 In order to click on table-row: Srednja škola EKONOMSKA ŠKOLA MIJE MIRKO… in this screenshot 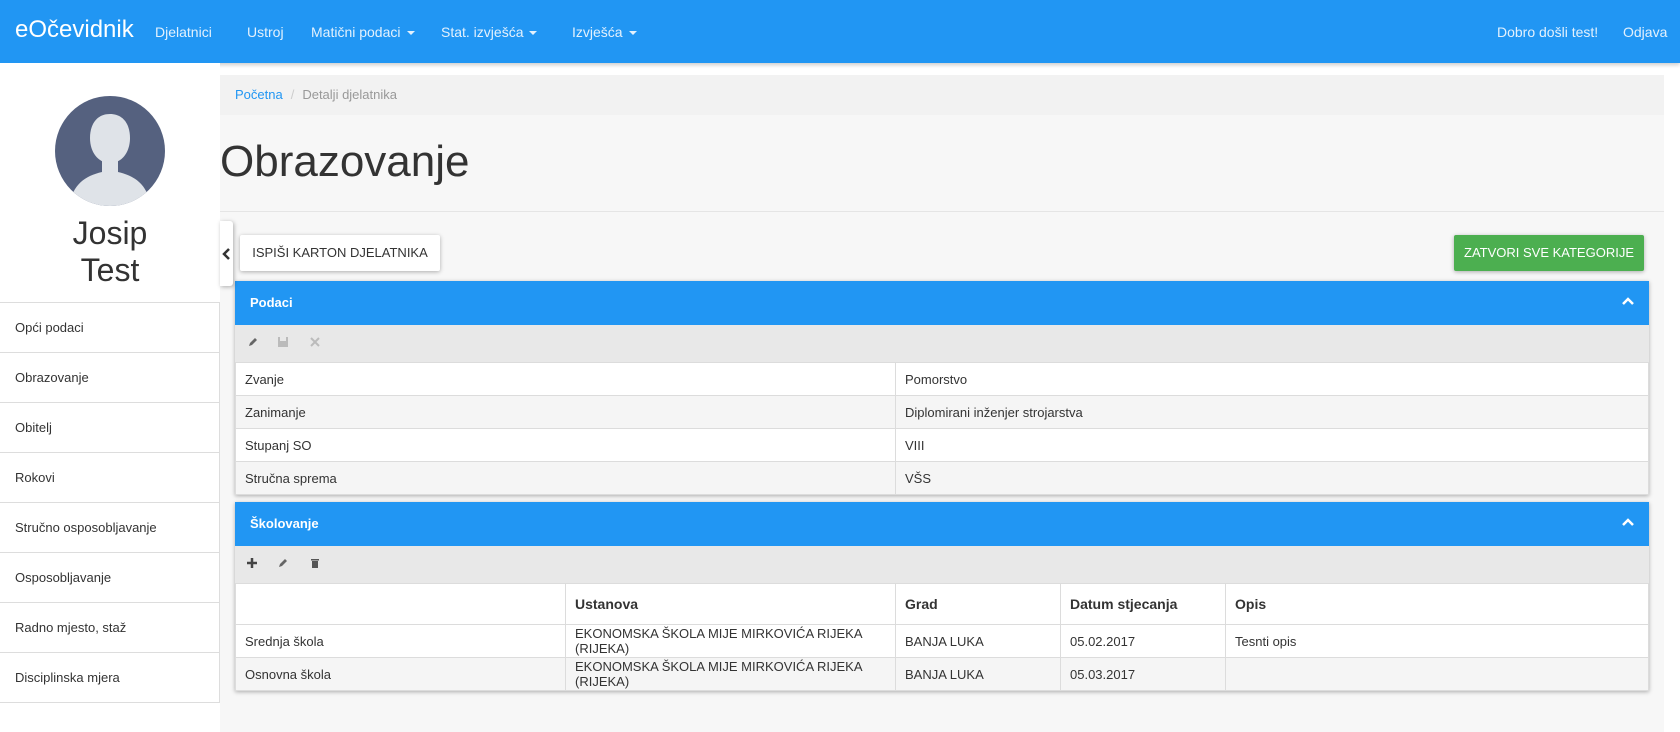, I will do `click(942, 641)`.